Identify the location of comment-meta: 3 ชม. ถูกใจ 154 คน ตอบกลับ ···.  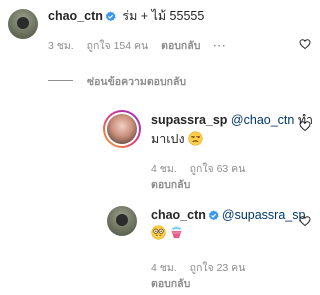
(142, 46).